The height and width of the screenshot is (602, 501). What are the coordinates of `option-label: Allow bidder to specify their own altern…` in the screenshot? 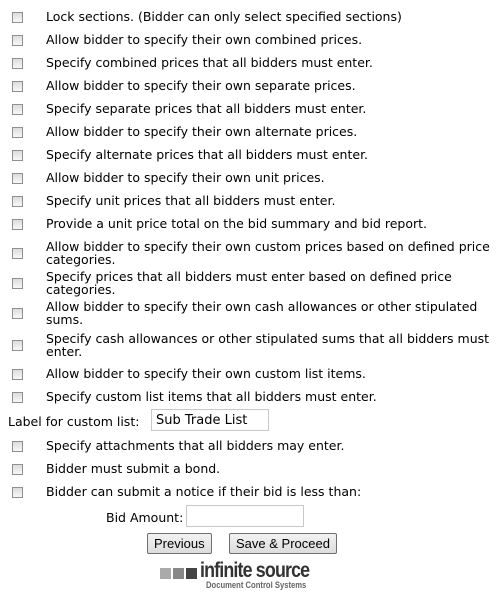 It's located at (202, 131).